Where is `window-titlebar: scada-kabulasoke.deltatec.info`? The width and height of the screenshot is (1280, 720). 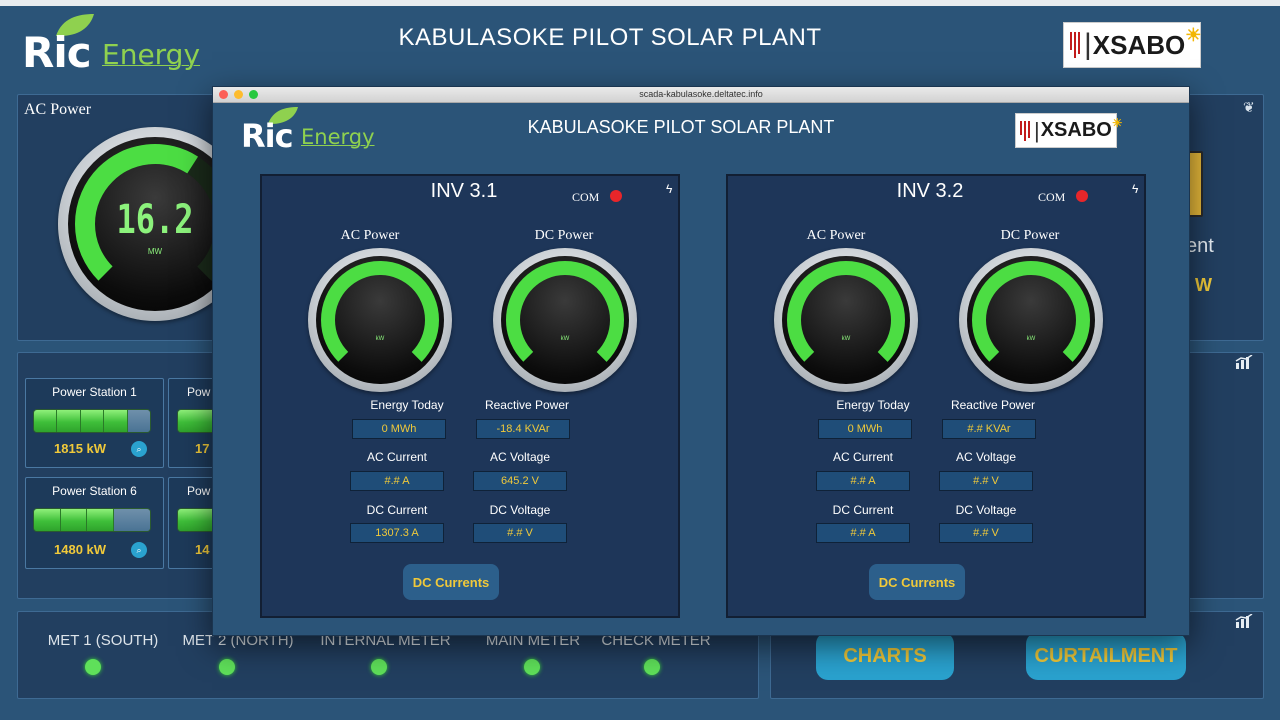 window-titlebar: scada-kabulasoke.deltatec.info is located at coordinates (701, 95).